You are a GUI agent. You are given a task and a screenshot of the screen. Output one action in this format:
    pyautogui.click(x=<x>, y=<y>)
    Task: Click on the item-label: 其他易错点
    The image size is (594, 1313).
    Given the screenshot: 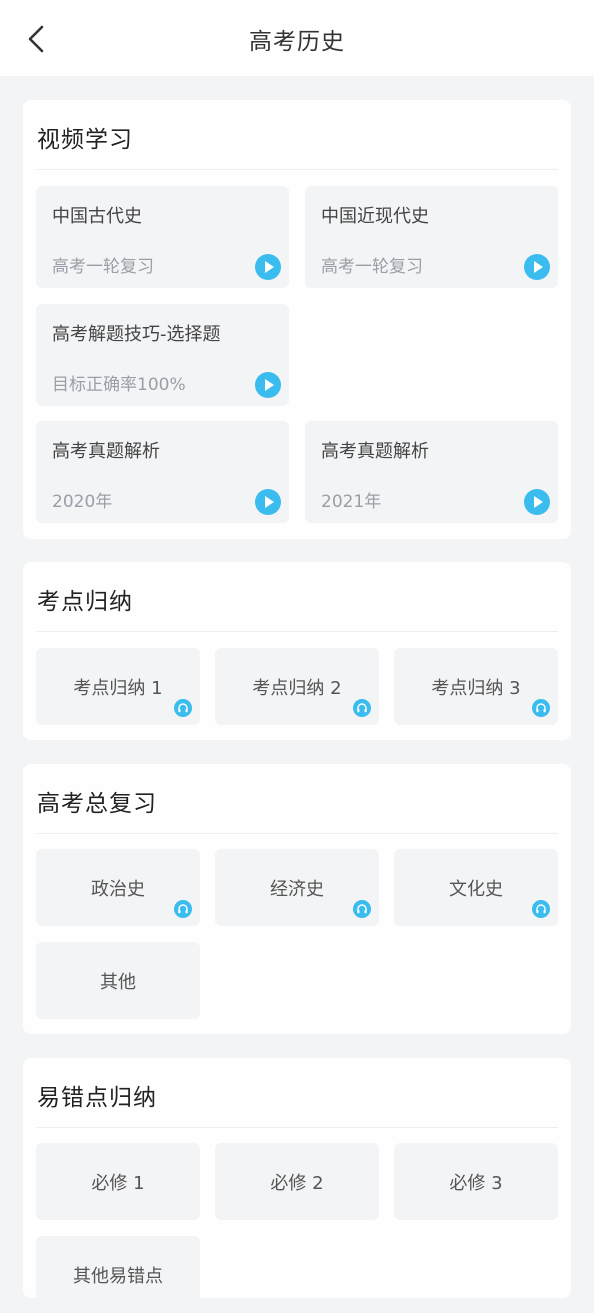 What is the action you would take?
    pyautogui.click(x=118, y=1276)
    